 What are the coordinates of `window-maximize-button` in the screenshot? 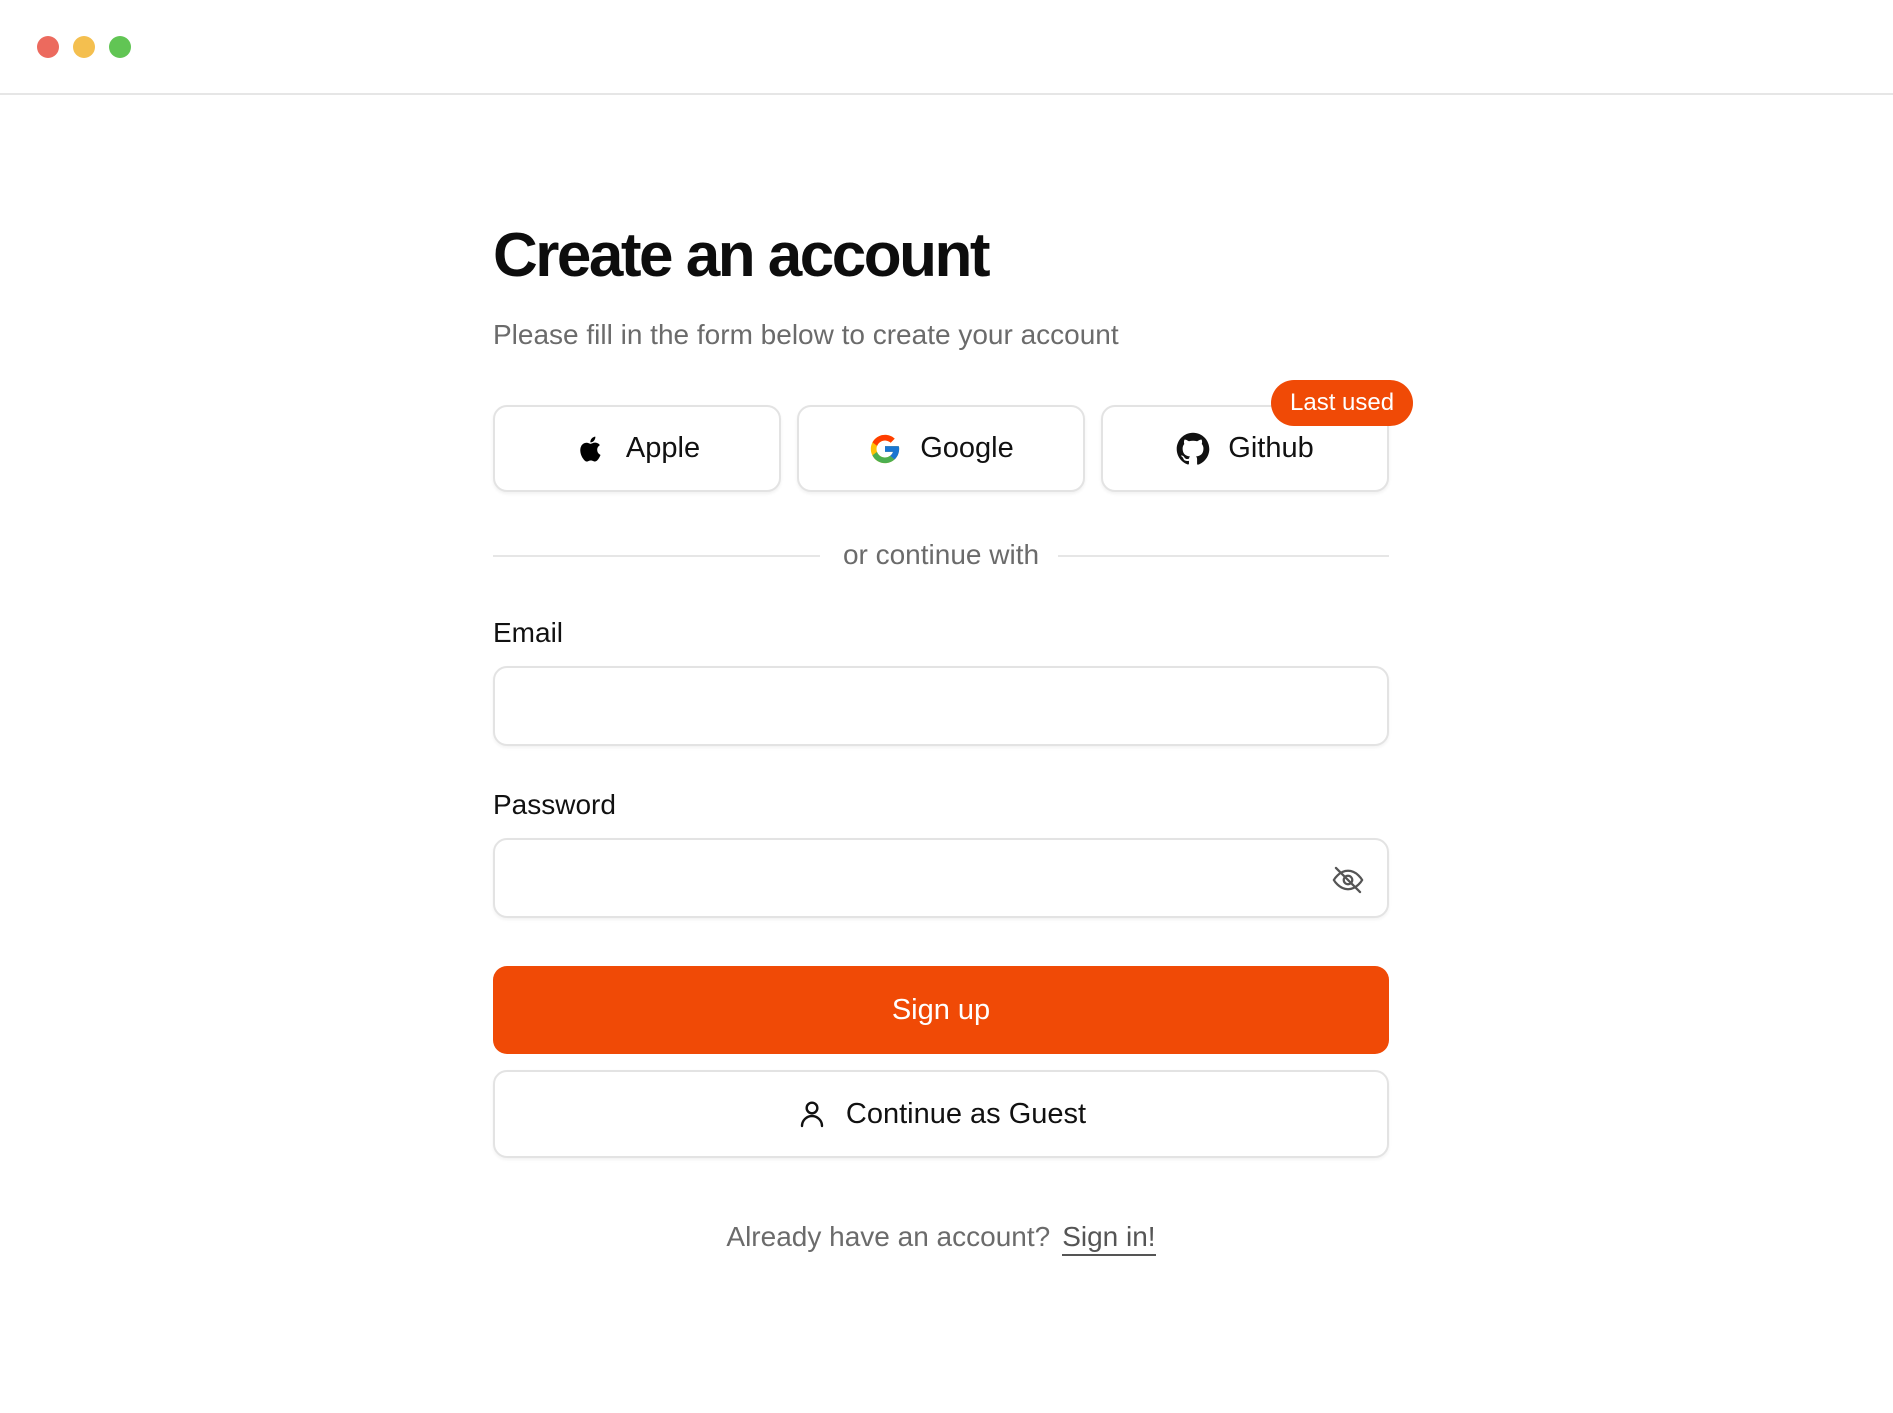 It's located at (120, 47).